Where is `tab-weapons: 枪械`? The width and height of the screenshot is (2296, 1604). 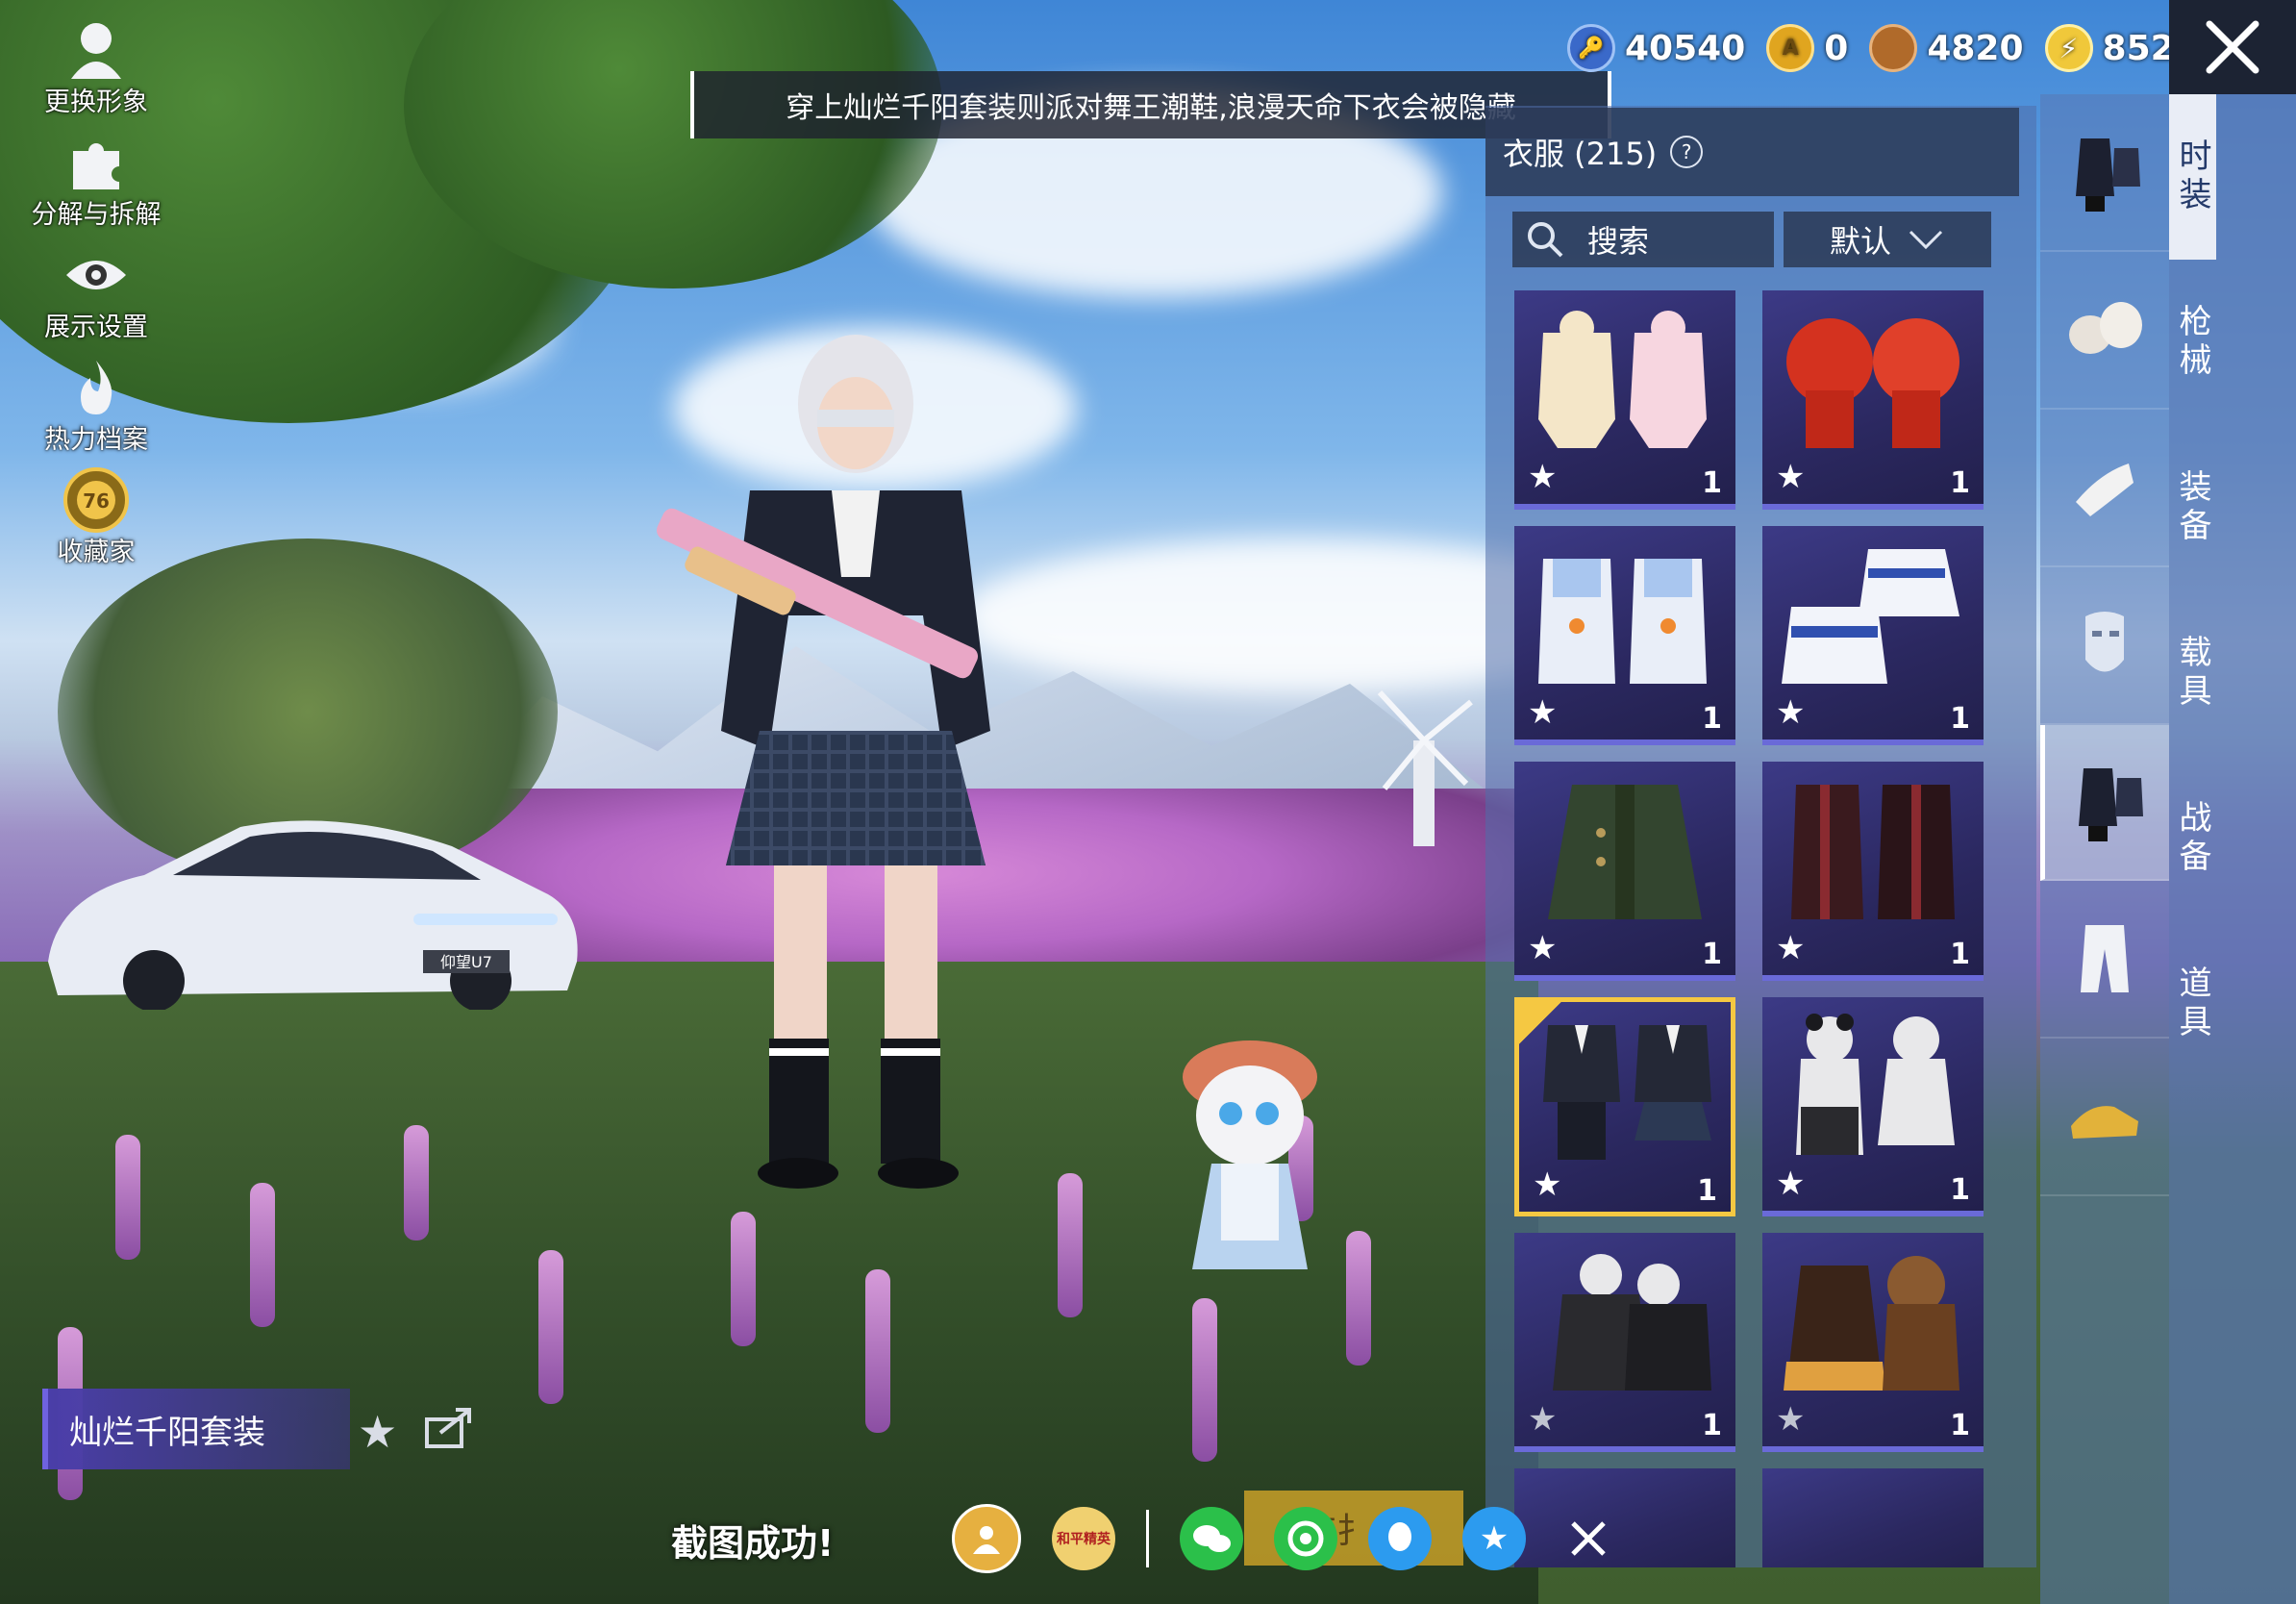
tab-weapons: 枪械 is located at coordinates (2192, 342).